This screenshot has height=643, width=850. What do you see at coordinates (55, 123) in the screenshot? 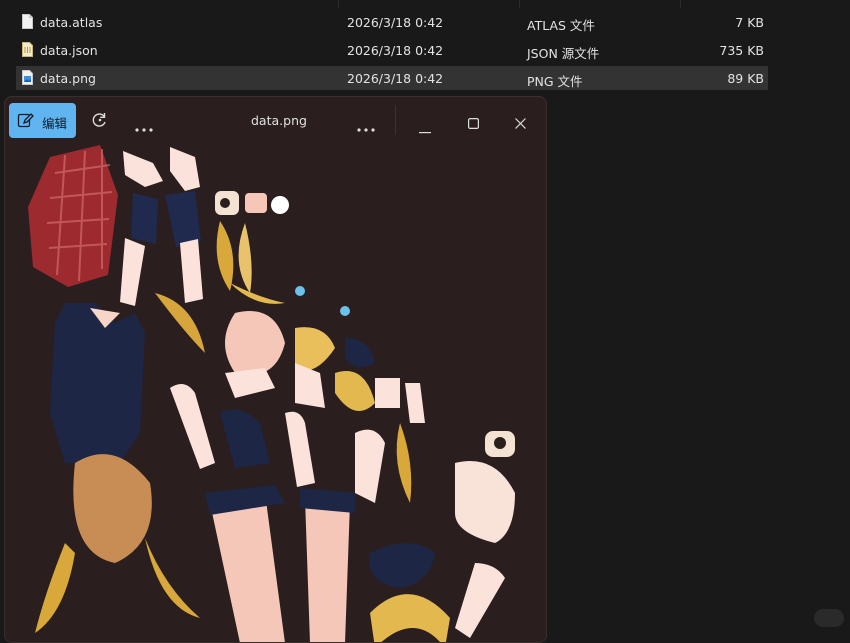
I see `edit-button-label: 编辑` at bounding box center [55, 123].